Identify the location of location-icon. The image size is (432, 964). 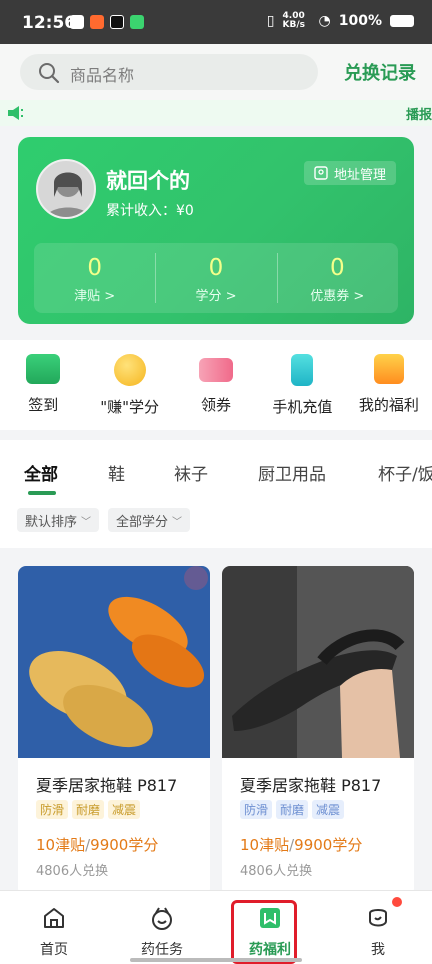
(321, 173).